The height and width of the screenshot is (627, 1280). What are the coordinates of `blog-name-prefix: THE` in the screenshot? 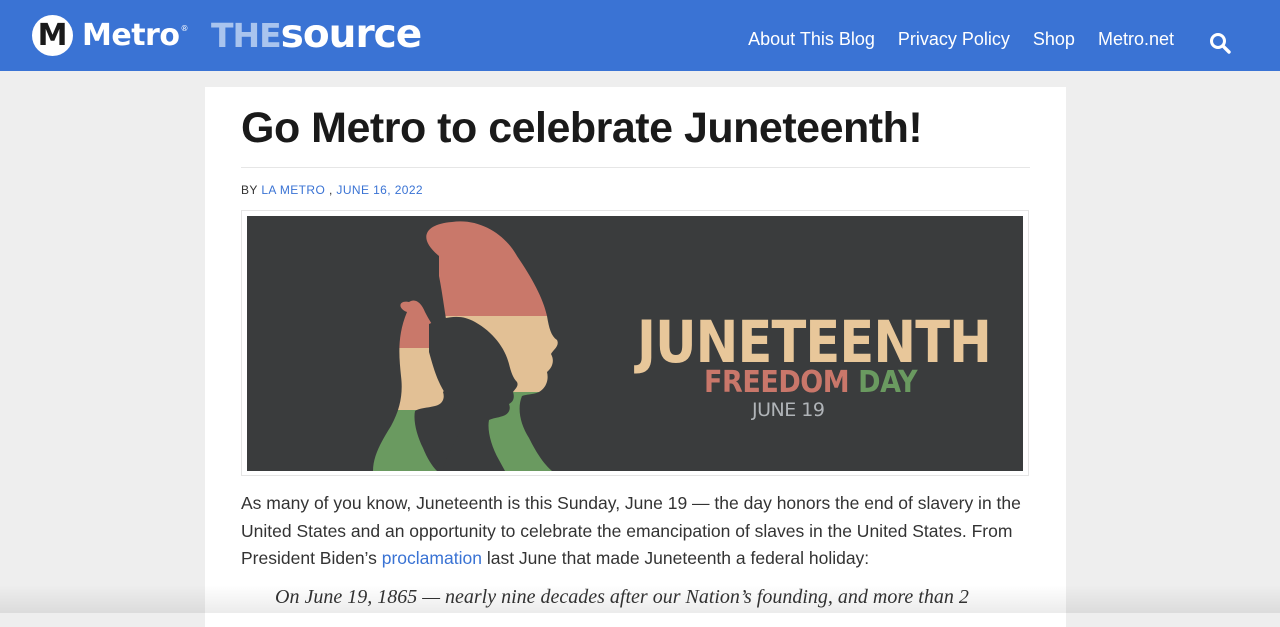 It's located at (246, 35).